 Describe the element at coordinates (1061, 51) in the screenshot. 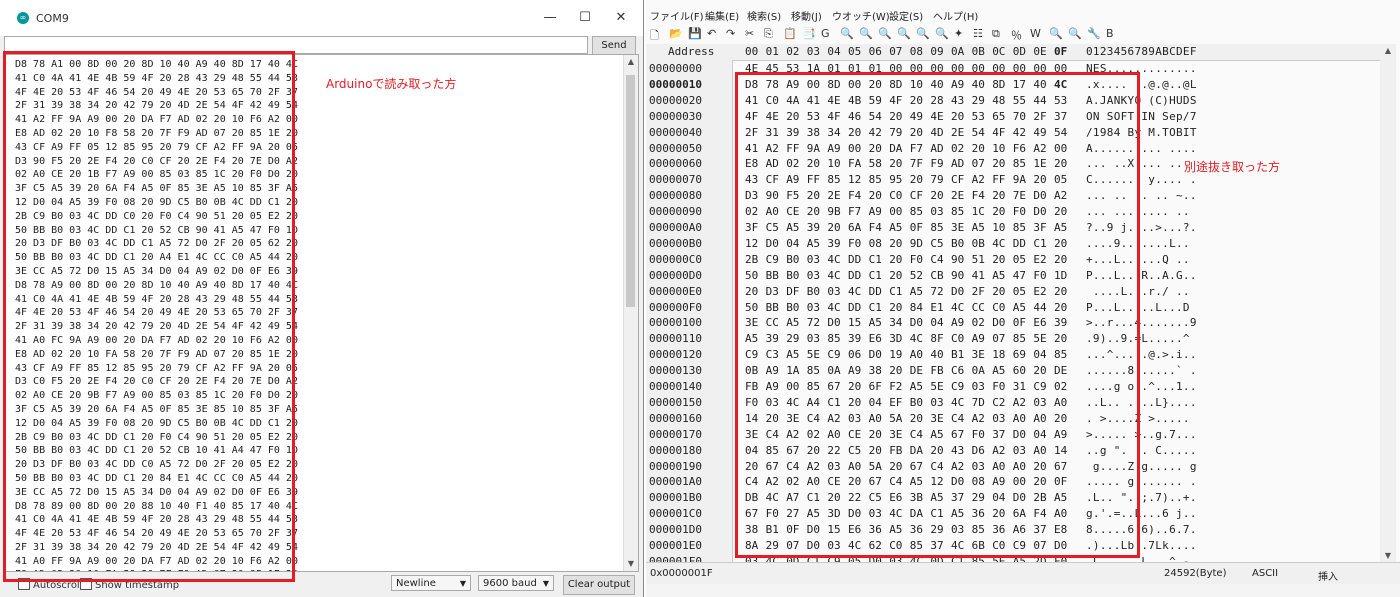

I see `column-header-cell: 0F` at that location.